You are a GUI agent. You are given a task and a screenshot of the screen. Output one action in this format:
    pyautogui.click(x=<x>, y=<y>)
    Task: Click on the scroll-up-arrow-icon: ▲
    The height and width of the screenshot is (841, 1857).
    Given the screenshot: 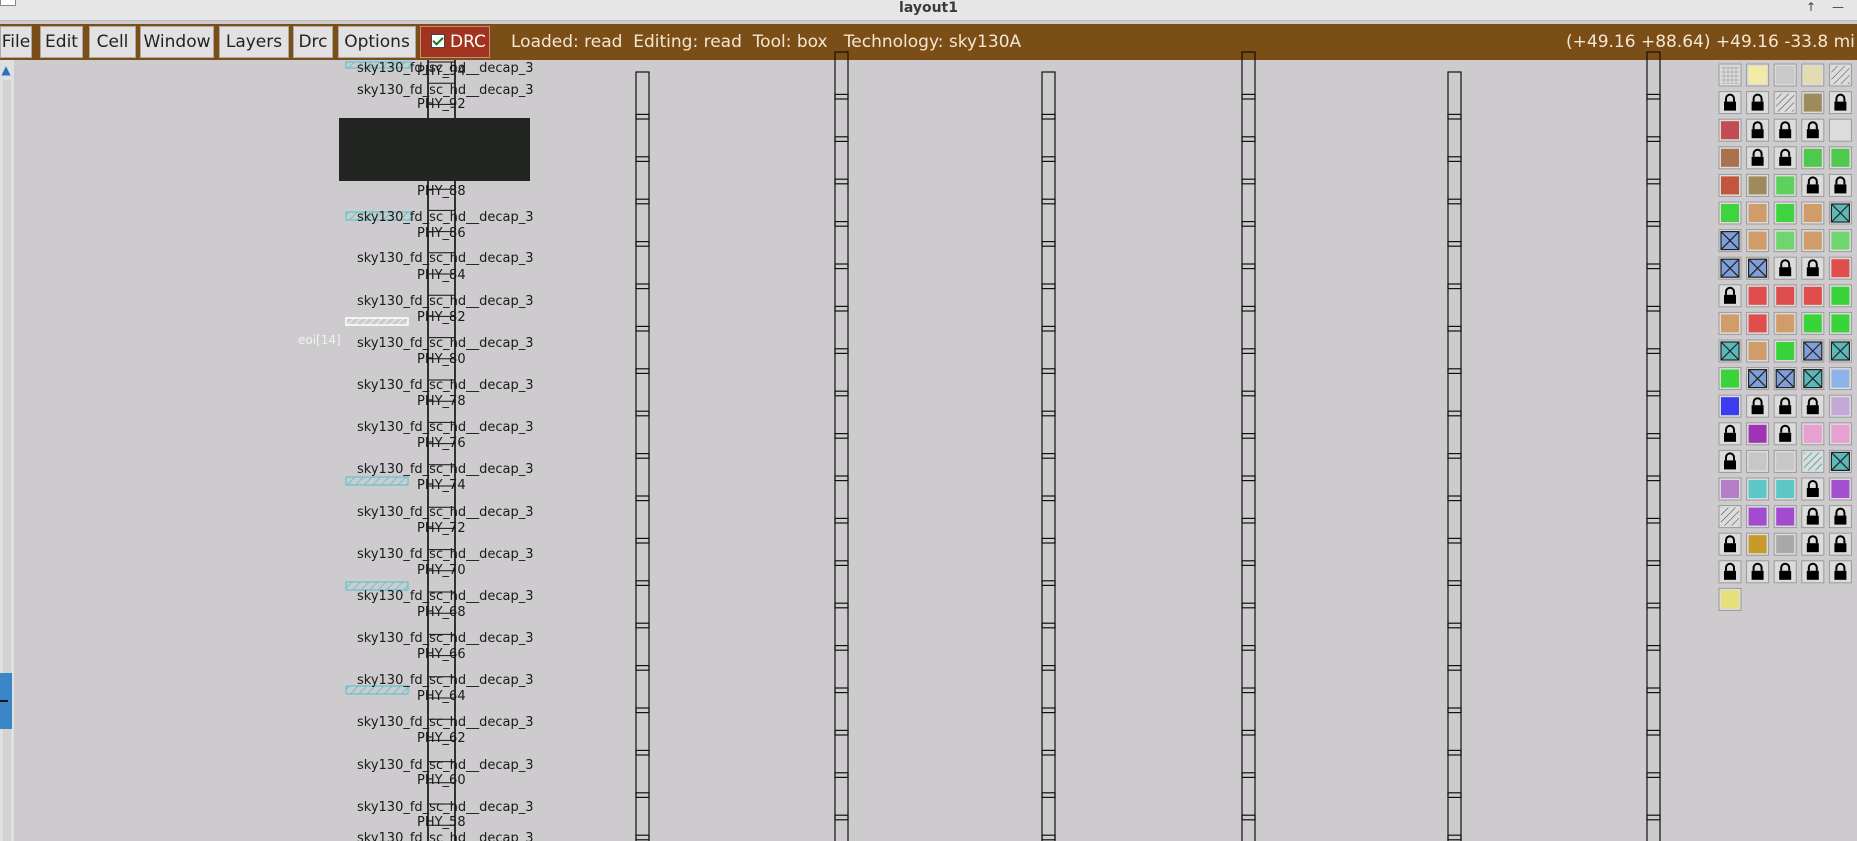 What is the action you would take?
    pyautogui.click(x=6, y=70)
    